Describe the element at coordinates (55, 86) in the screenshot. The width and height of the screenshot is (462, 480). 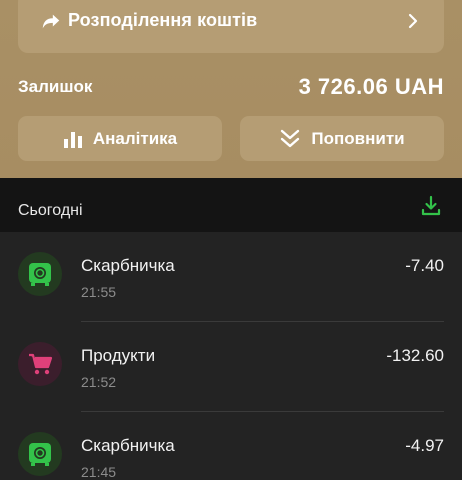
I see `balance-label: Залишок` at that location.